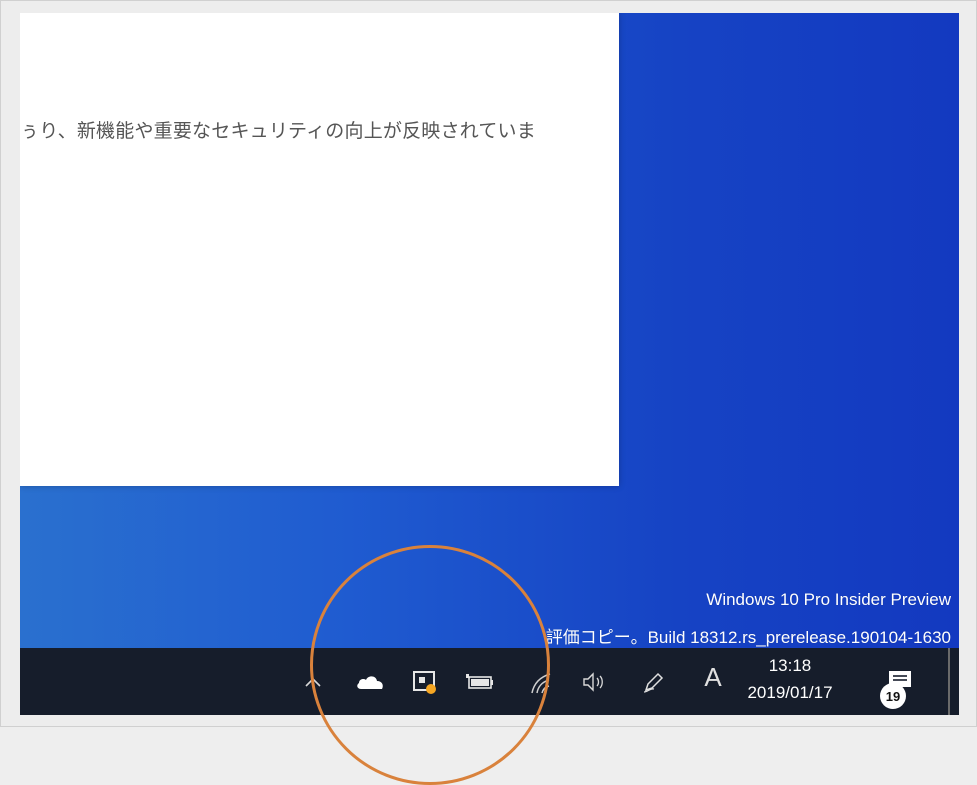 Image resolution: width=977 pixels, height=785 pixels. What do you see at coordinates (828, 599) in the screenshot?
I see `watermark-edition: Windows 10 Pro Insider Preview` at bounding box center [828, 599].